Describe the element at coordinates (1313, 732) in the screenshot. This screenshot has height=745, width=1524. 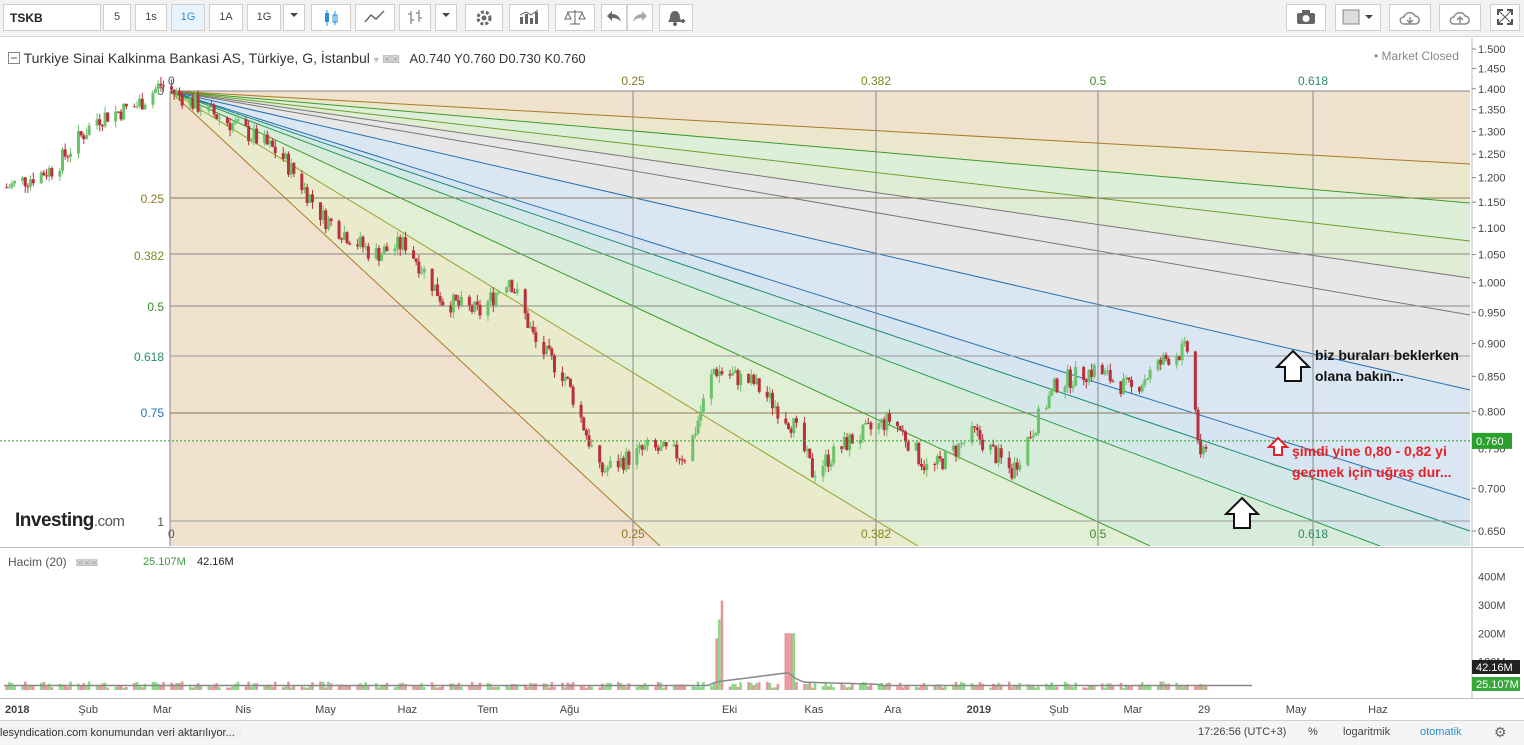
I see `percent-toggle: %` at that location.